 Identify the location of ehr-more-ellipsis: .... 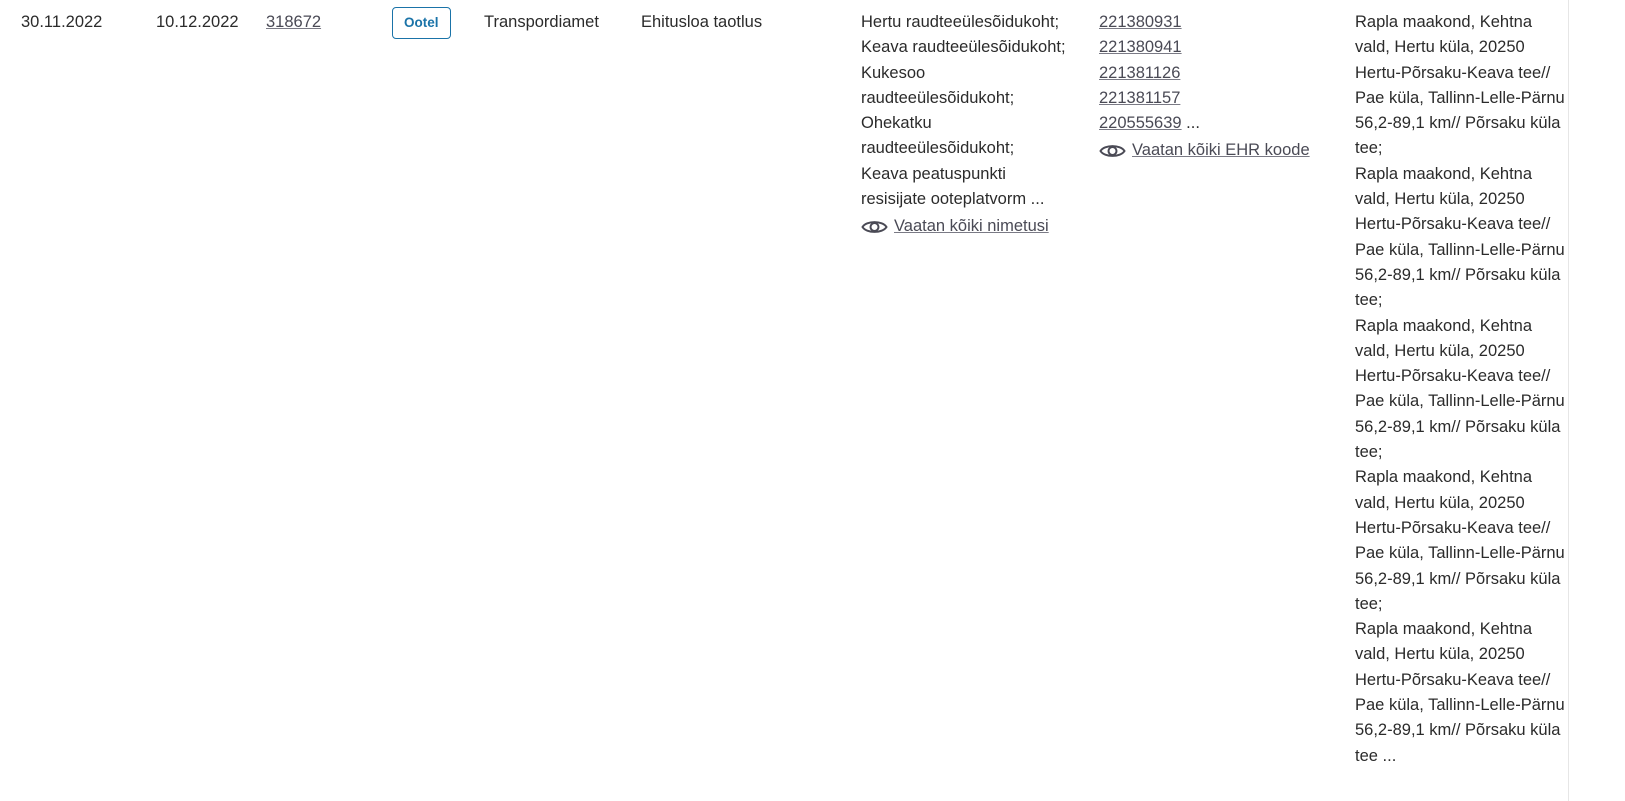
(1190, 123).